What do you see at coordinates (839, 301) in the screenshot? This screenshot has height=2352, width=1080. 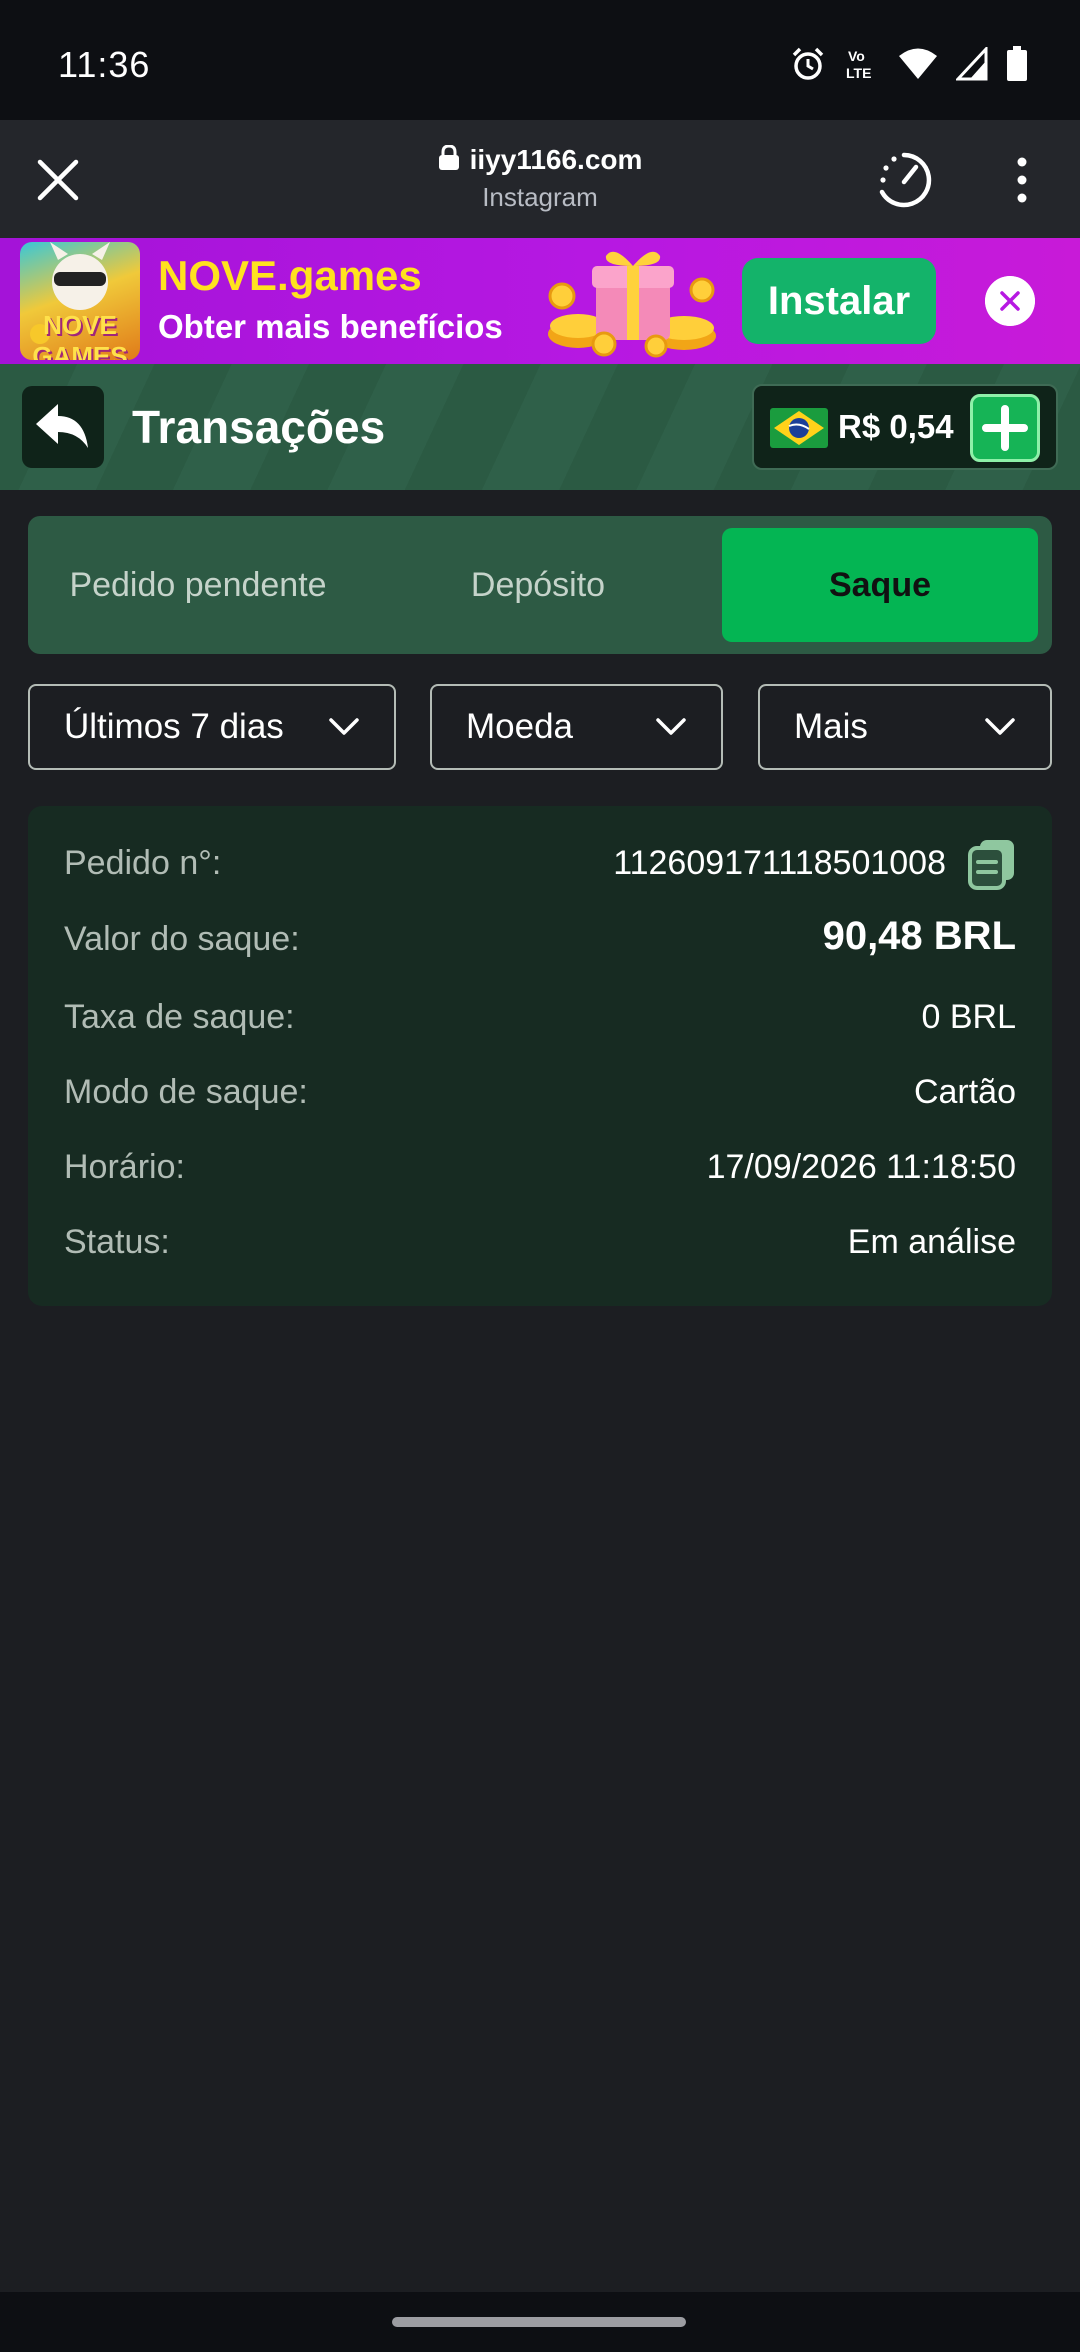 I see `install-button: Instalar` at bounding box center [839, 301].